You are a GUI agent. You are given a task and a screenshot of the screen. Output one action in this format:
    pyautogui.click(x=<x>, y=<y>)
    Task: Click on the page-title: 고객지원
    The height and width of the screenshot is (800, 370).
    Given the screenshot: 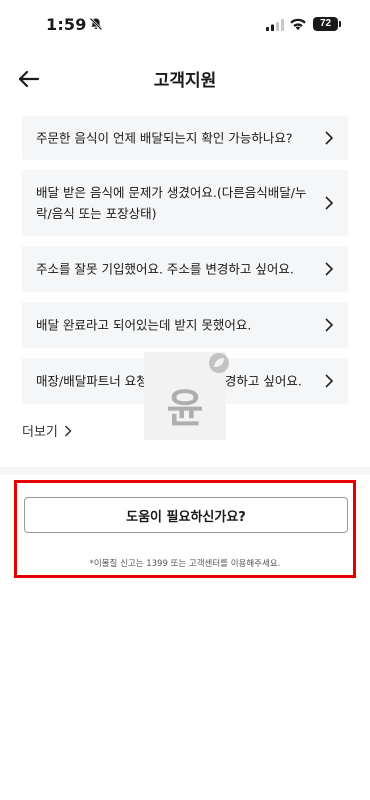 What is the action you would take?
    pyautogui.click(x=185, y=81)
    